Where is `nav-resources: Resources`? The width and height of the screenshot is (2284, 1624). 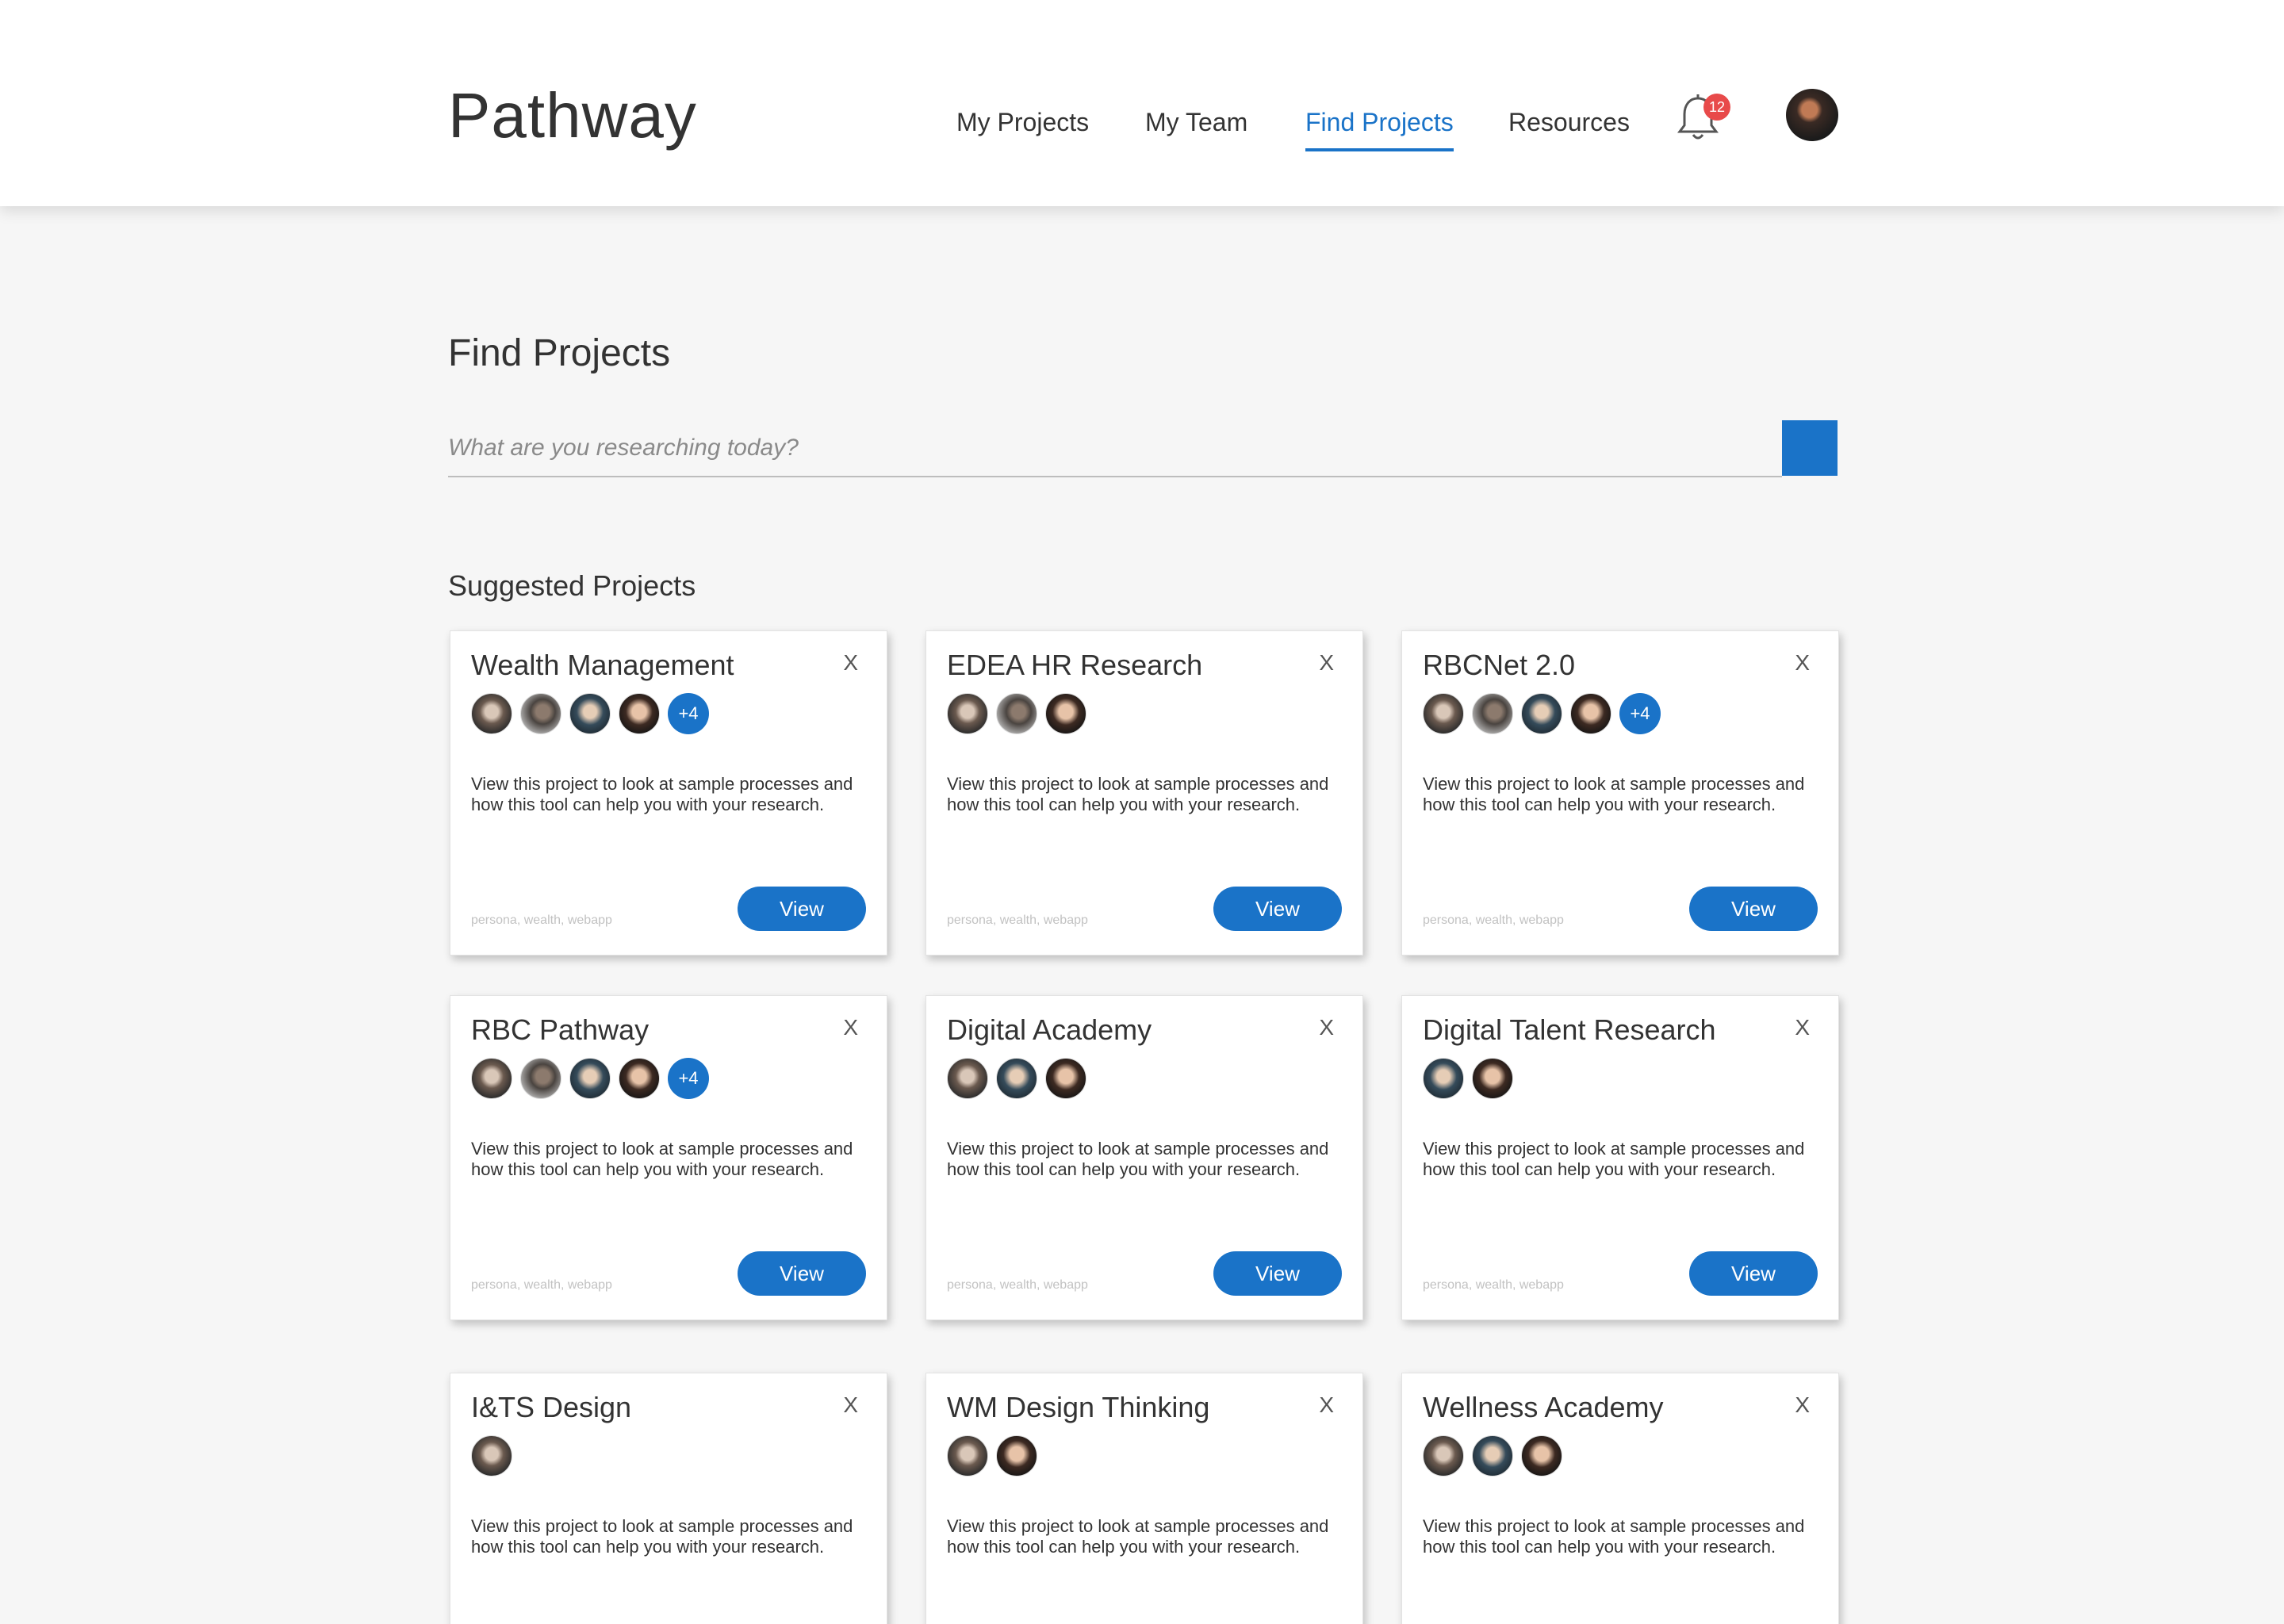
nav-resources: Resources is located at coordinates (1569, 122).